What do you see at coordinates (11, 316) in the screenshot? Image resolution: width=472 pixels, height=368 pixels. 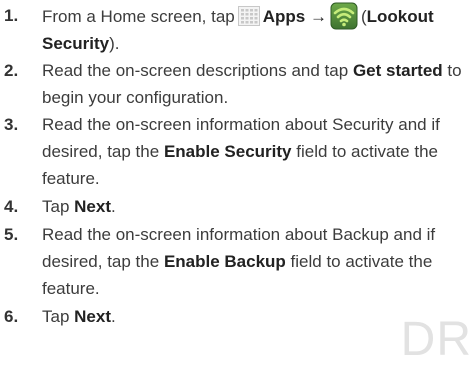 I see `step-number: 6.` at bounding box center [11, 316].